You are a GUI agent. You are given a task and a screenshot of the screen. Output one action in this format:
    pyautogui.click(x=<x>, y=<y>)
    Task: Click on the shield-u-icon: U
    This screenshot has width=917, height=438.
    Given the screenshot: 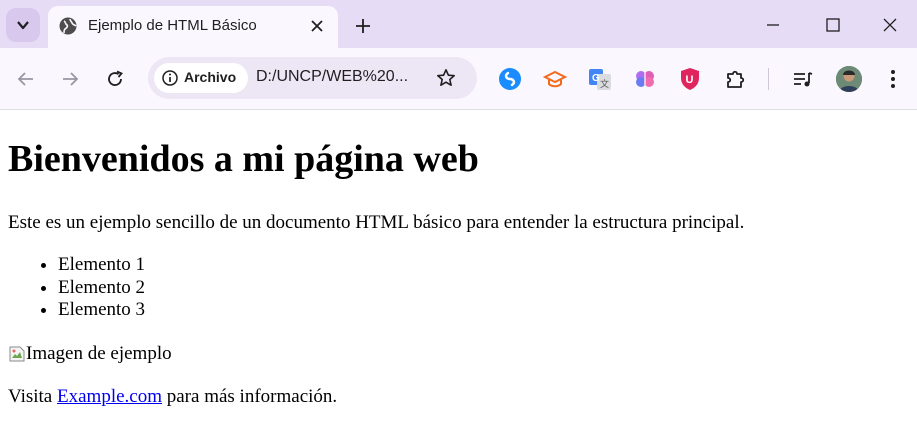 What is the action you would take?
    pyautogui.click(x=690, y=79)
    